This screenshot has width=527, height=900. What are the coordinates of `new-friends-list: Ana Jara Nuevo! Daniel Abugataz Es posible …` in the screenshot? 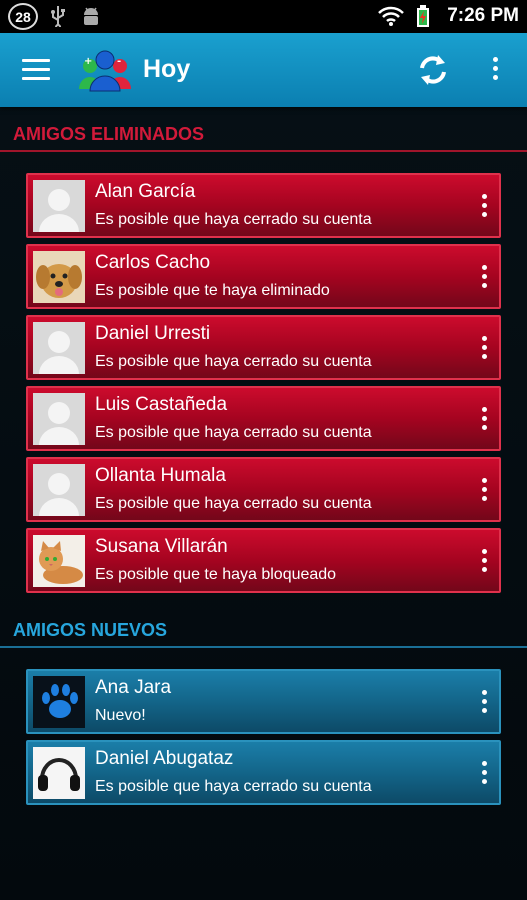 It's located at (263, 740).